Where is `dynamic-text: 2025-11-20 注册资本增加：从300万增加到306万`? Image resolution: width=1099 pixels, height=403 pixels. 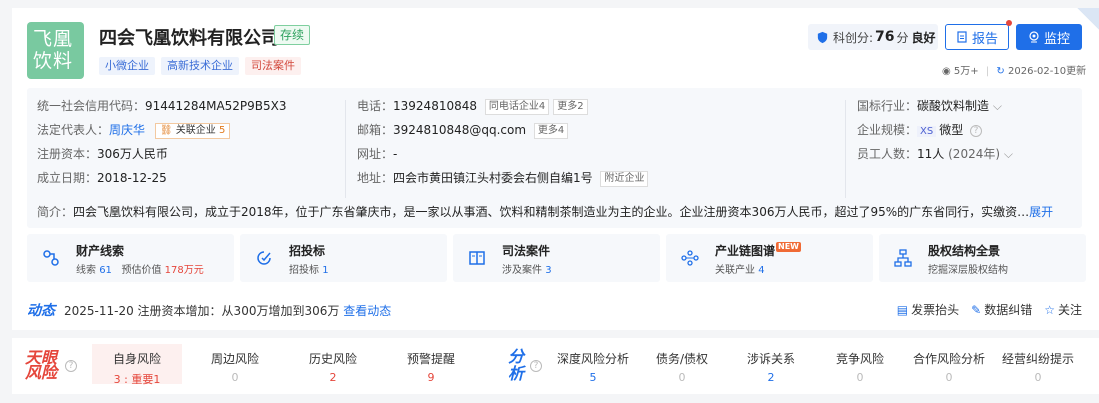 dynamic-text: 2025-11-20 注册资本增加：从300万增加到306万 is located at coordinates (202, 311).